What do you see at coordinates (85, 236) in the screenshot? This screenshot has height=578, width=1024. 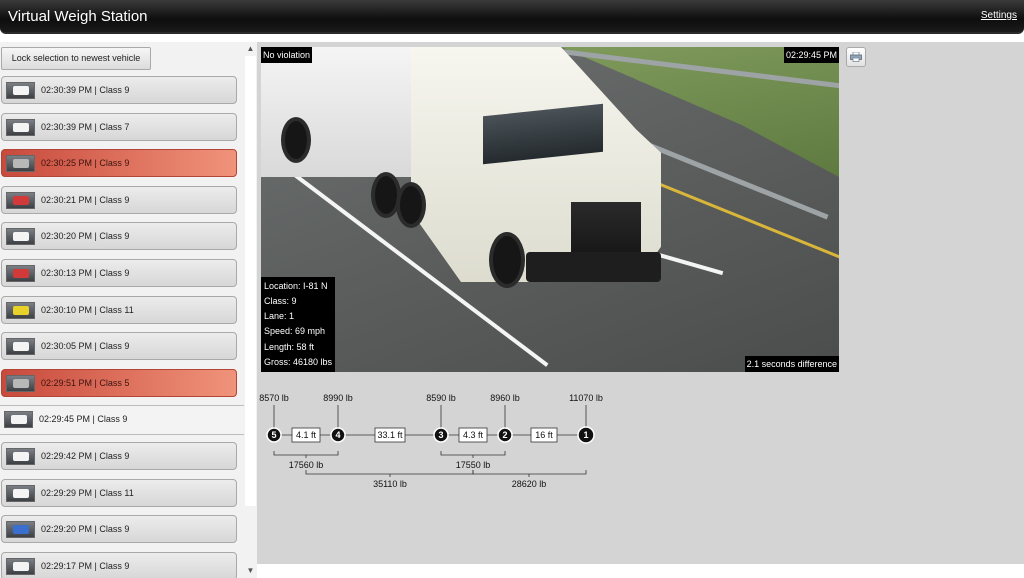 I see `vehicle-item-label: 02:30:20 PM | Class 9` at bounding box center [85, 236].